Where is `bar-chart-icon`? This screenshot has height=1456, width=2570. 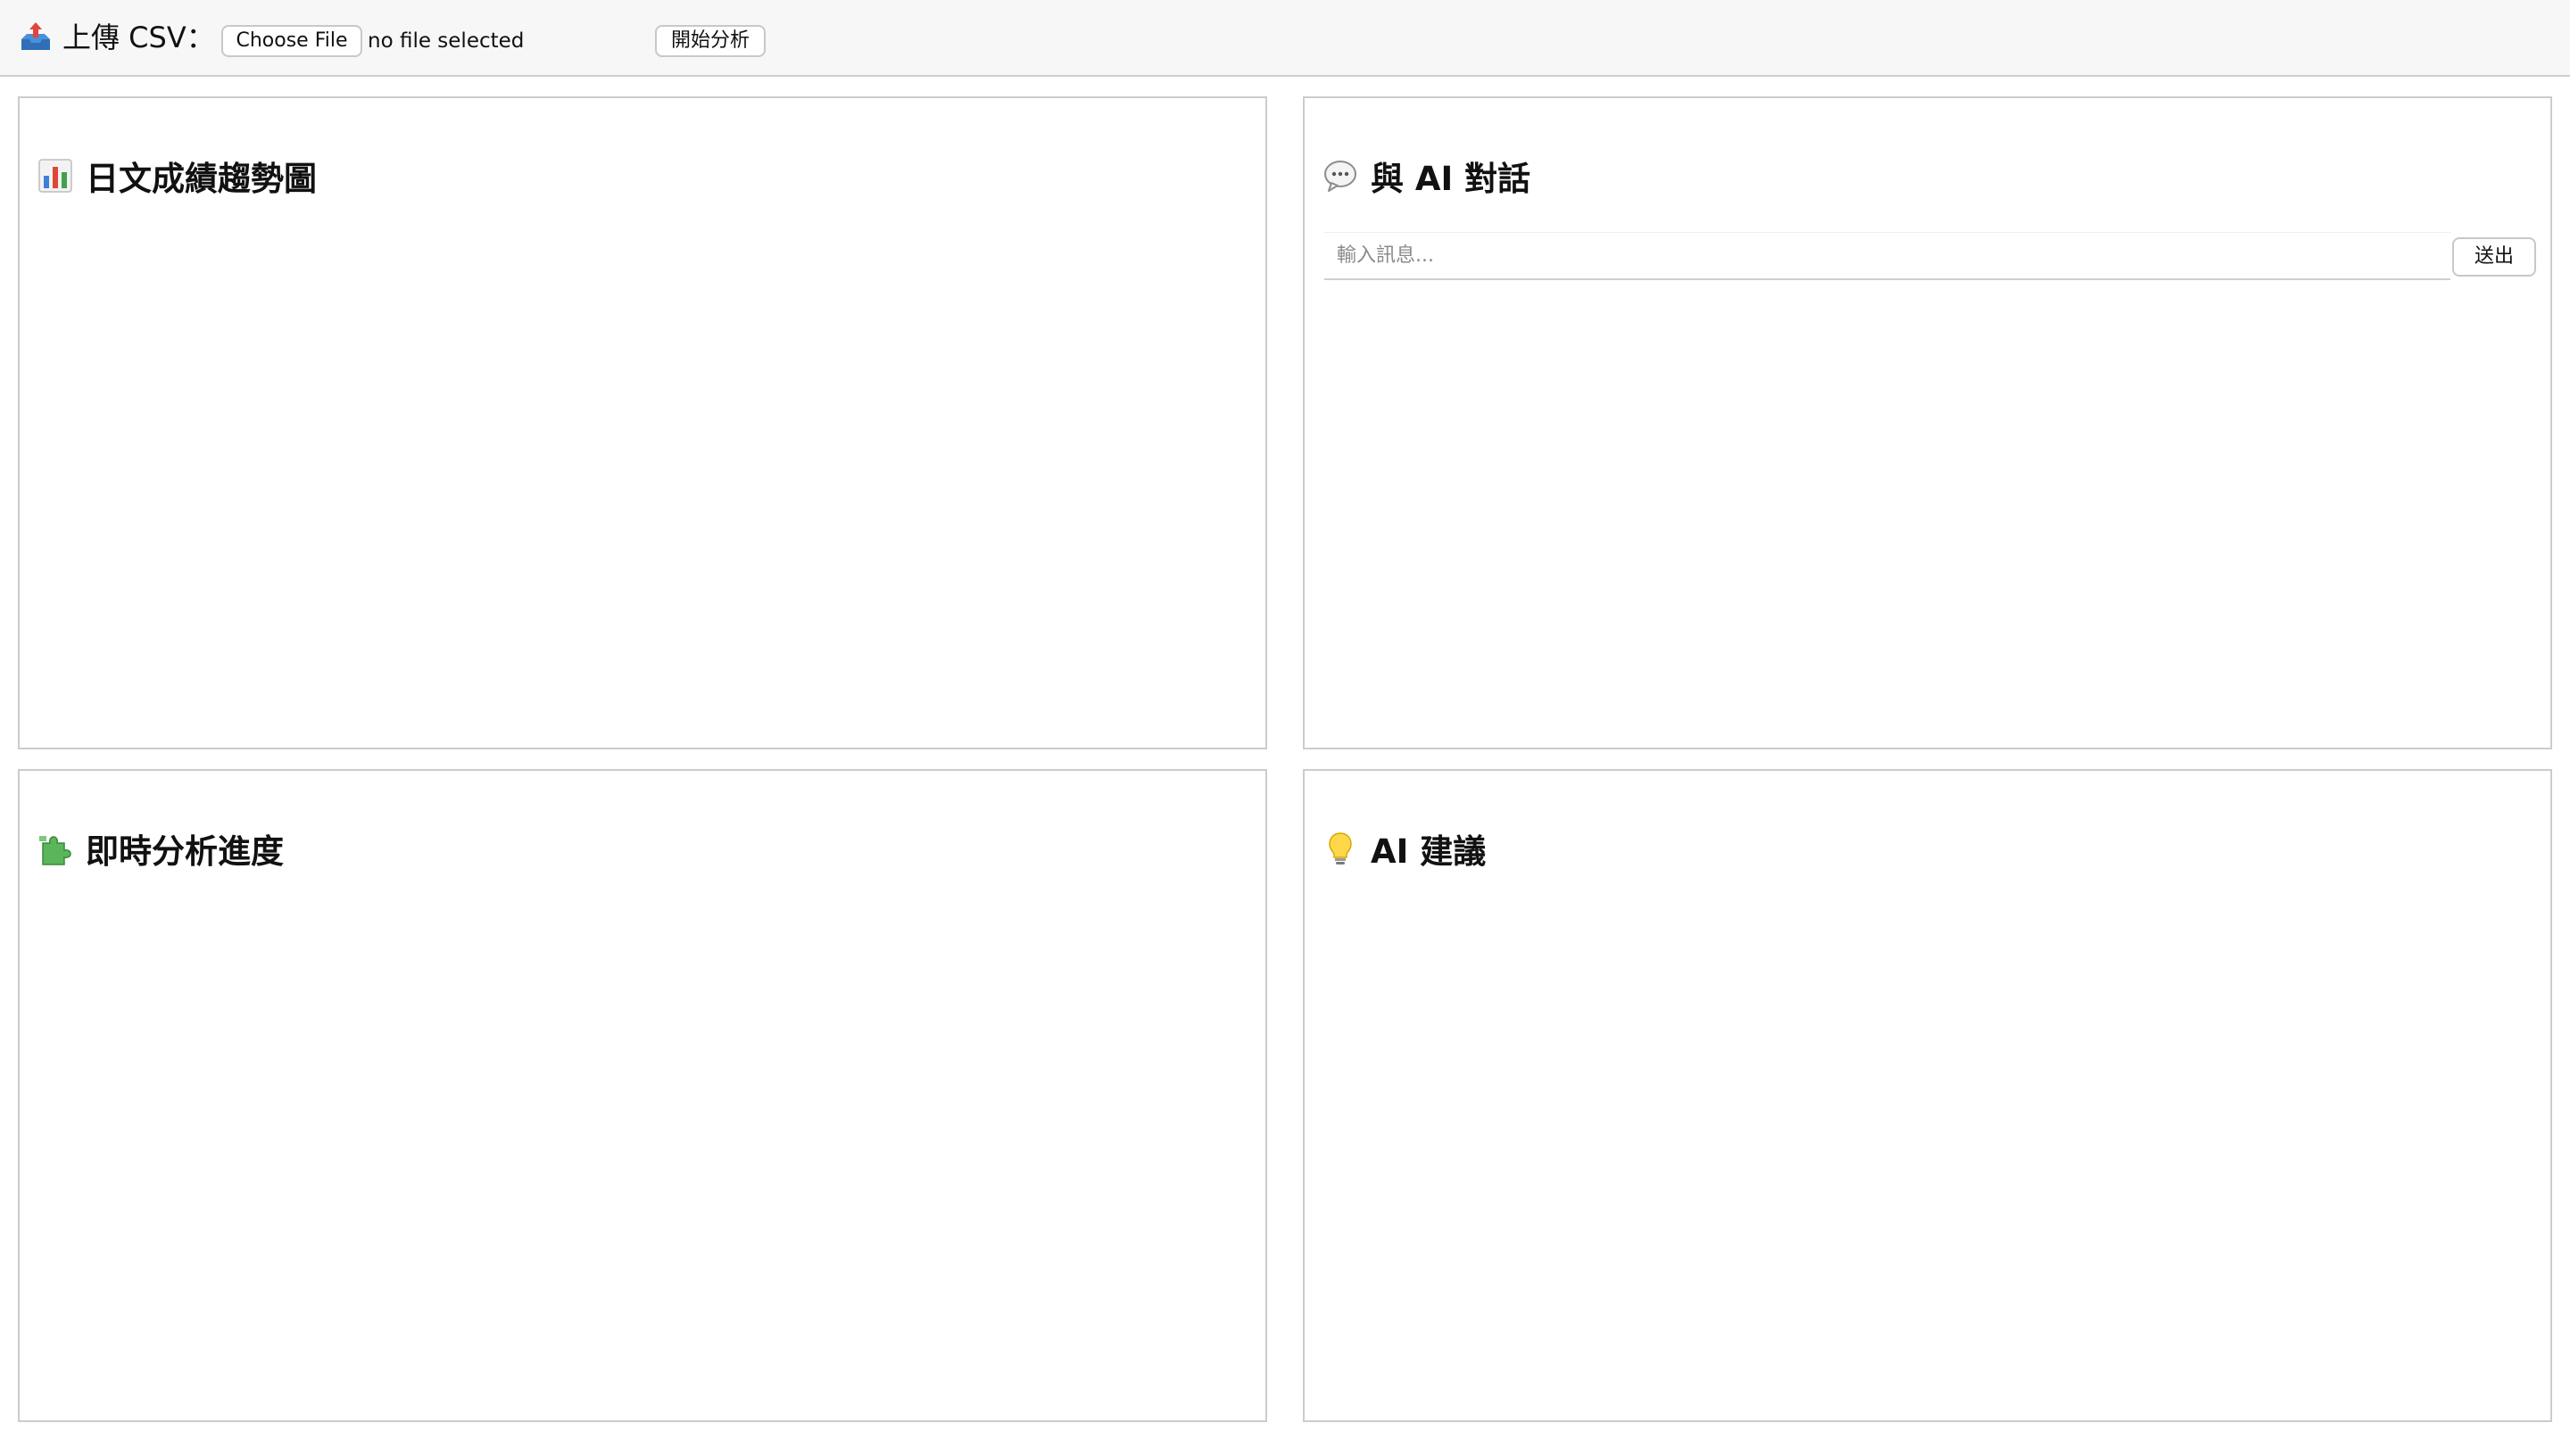 bar-chart-icon is located at coordinates (55, 176).